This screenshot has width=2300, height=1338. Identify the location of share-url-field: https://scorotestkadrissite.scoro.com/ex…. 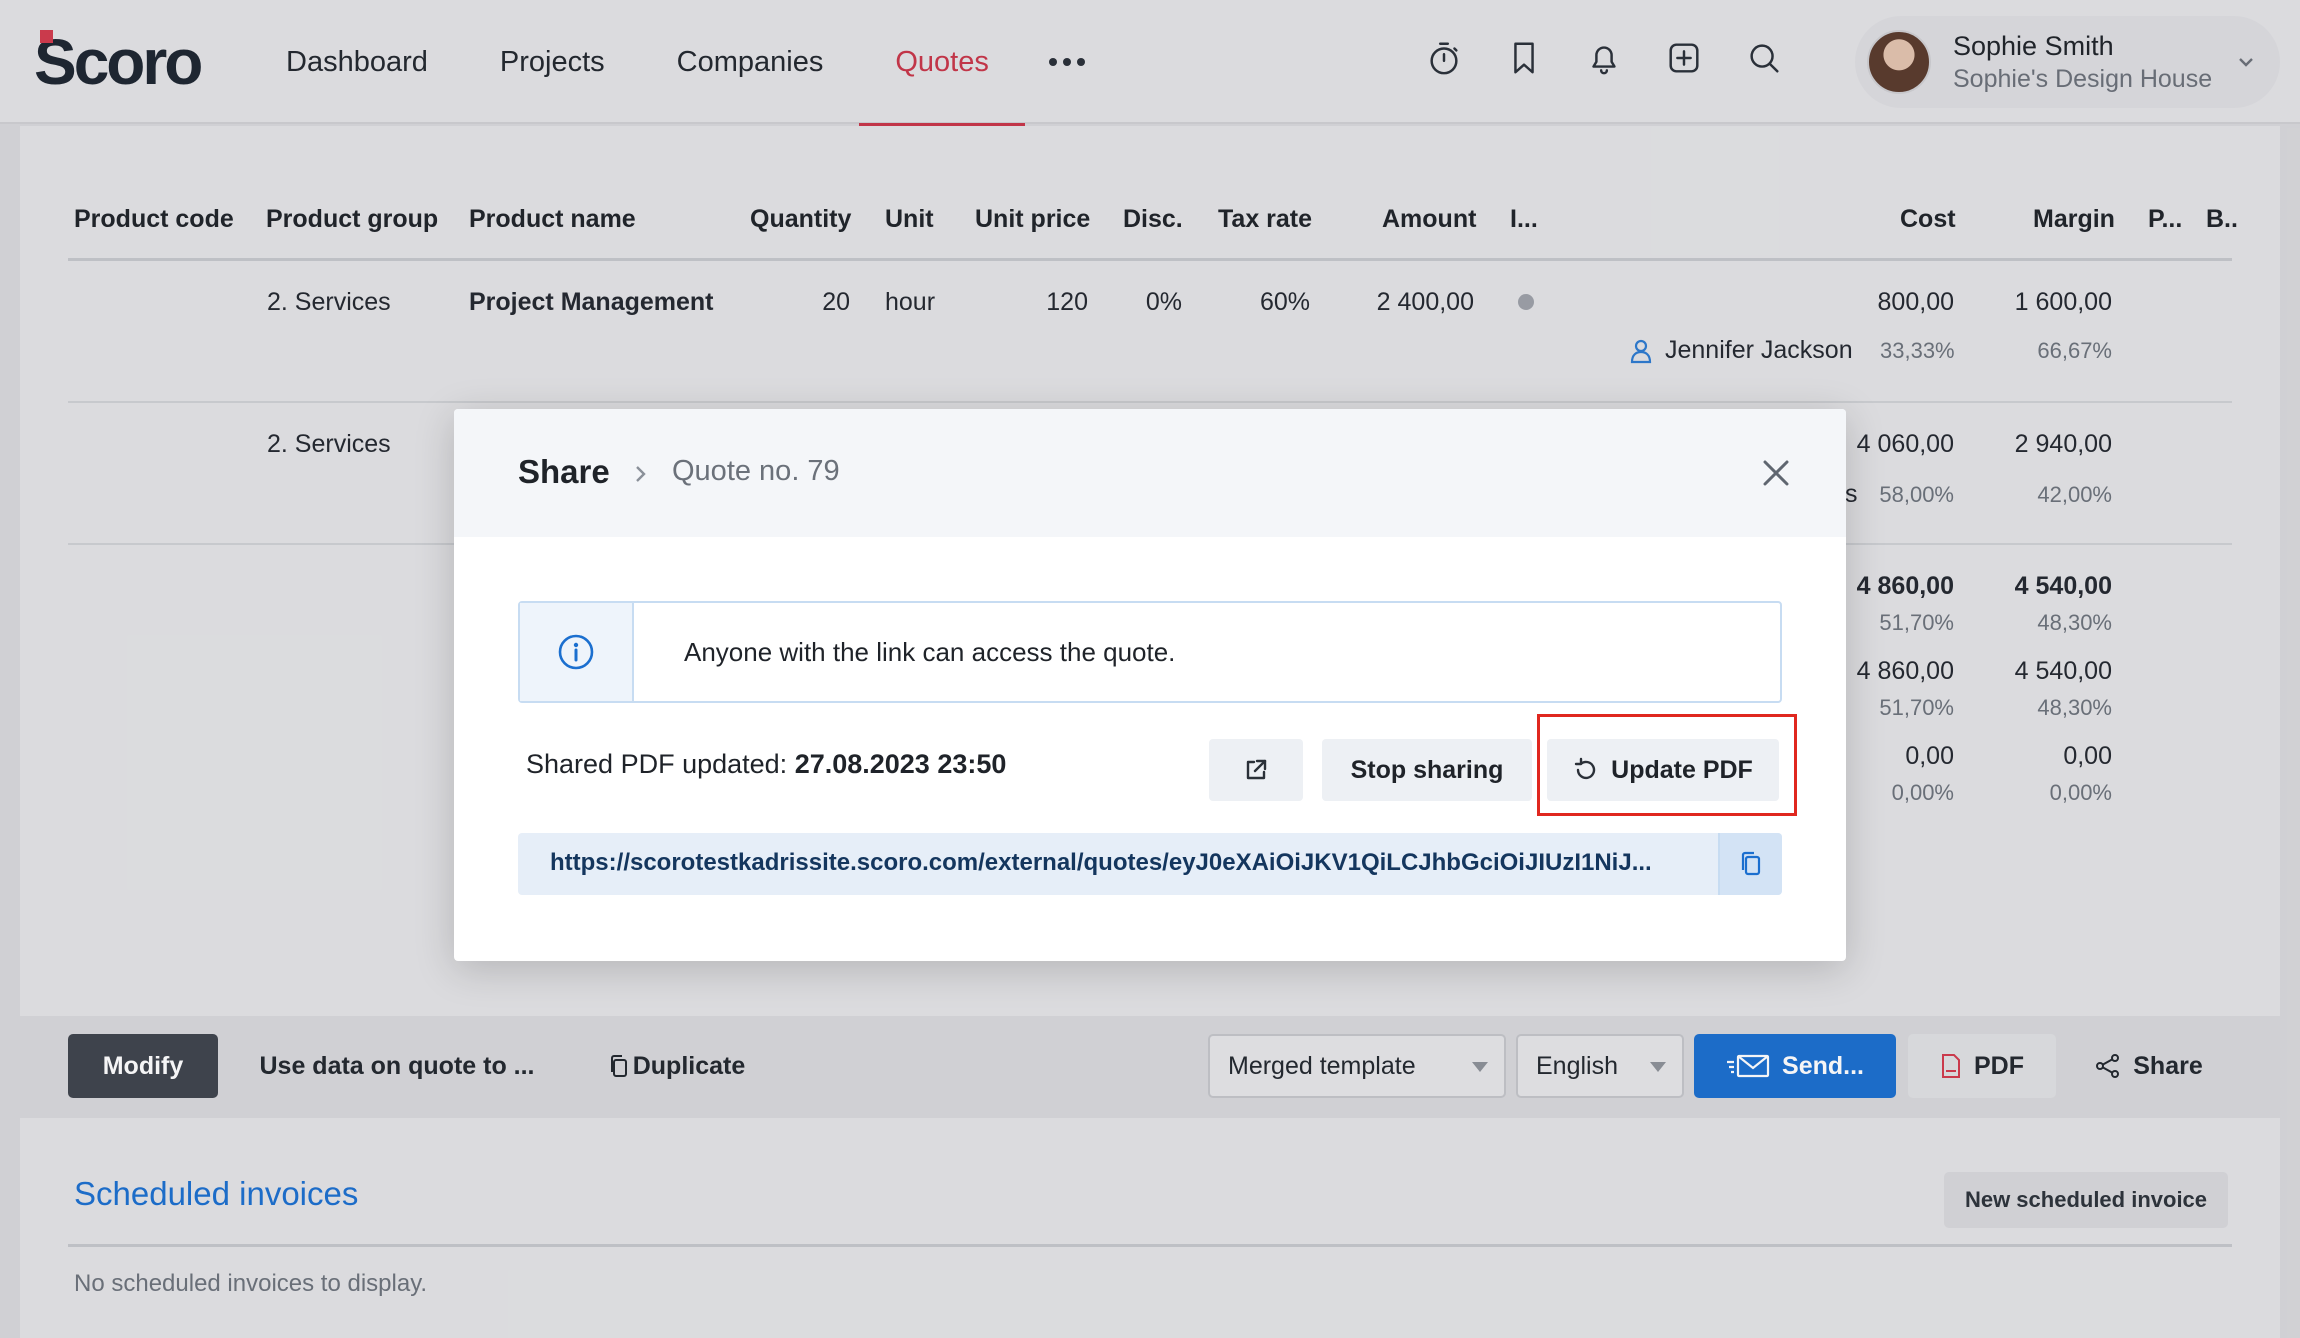
(1150, 864).